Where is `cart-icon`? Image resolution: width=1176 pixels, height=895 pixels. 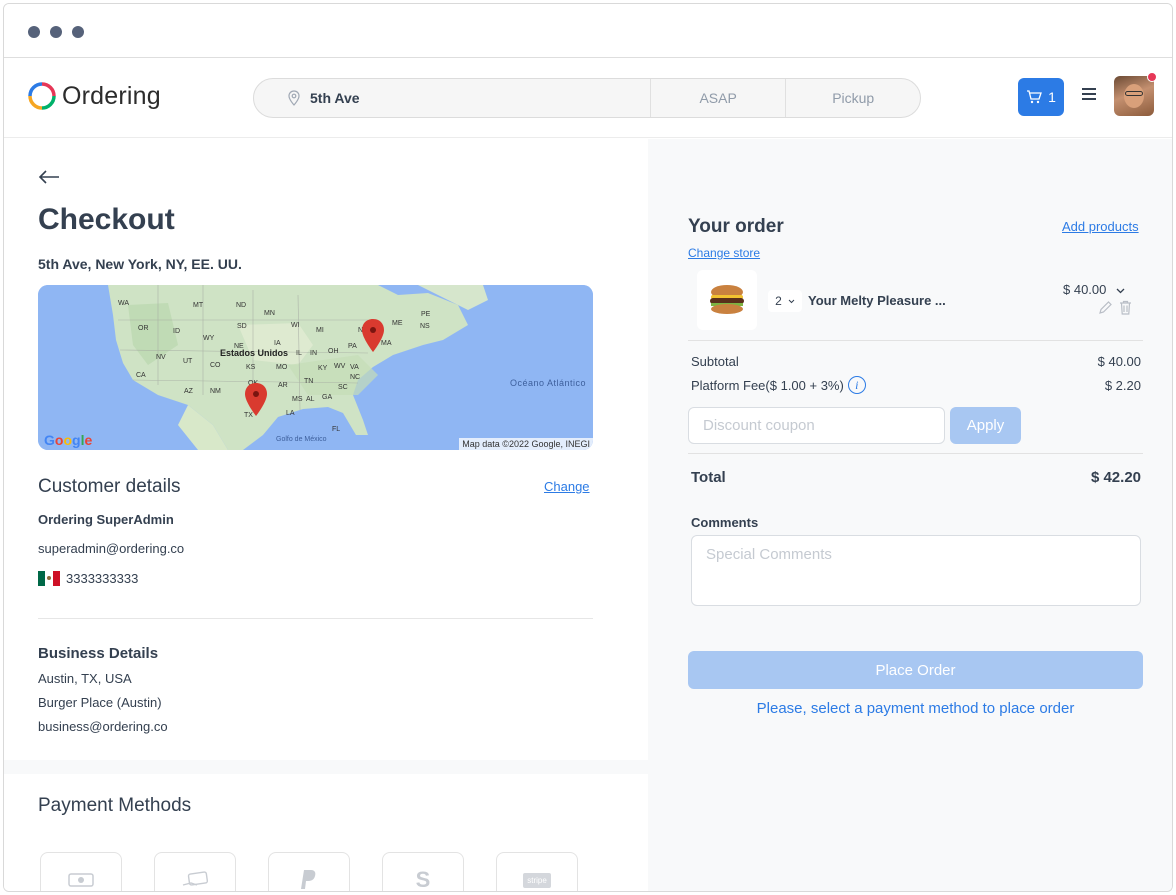
cart-icon is located at coordinates (1034, 97).